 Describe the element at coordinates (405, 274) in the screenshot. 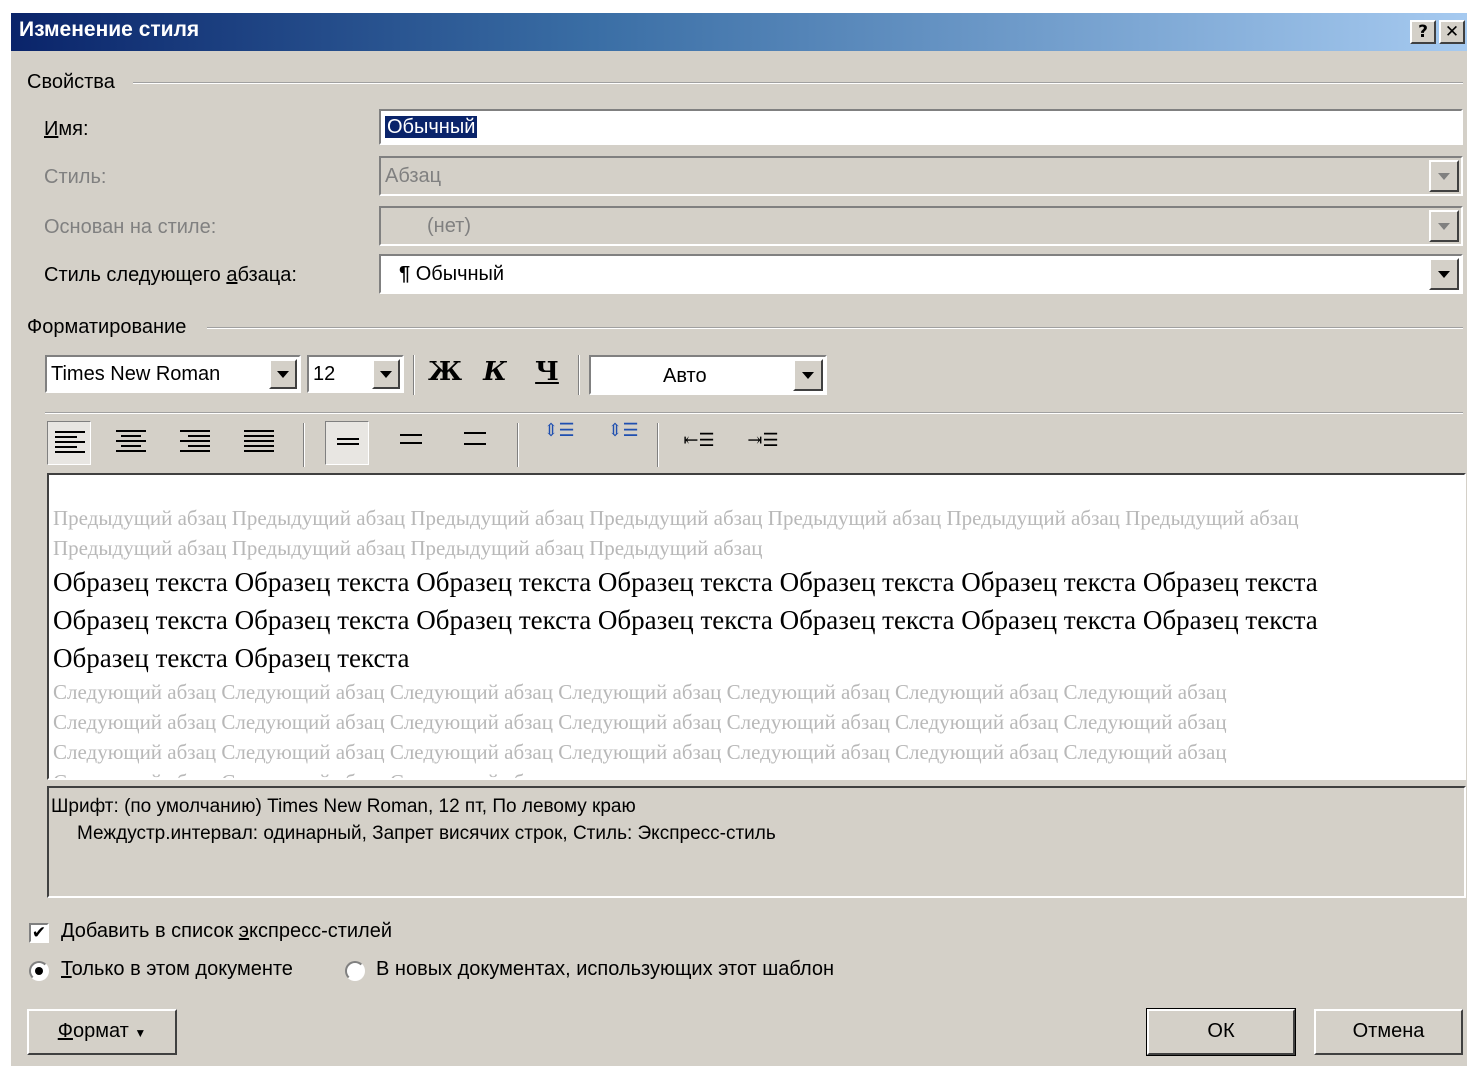

I see `pilcrow-icon: ¶` at that location.